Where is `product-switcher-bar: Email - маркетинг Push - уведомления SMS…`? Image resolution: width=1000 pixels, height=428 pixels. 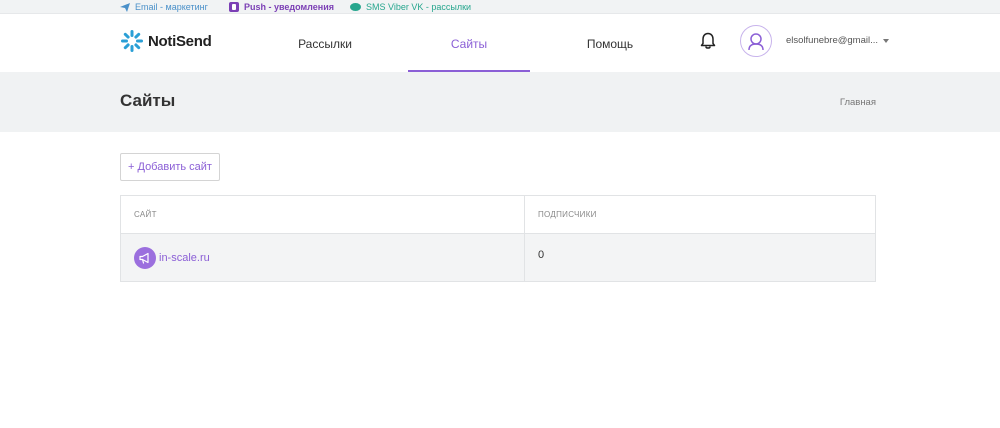
product-switcher-bar: Email - маркетинг Push - уведомления SMS… is located at coordinates (500, 7).